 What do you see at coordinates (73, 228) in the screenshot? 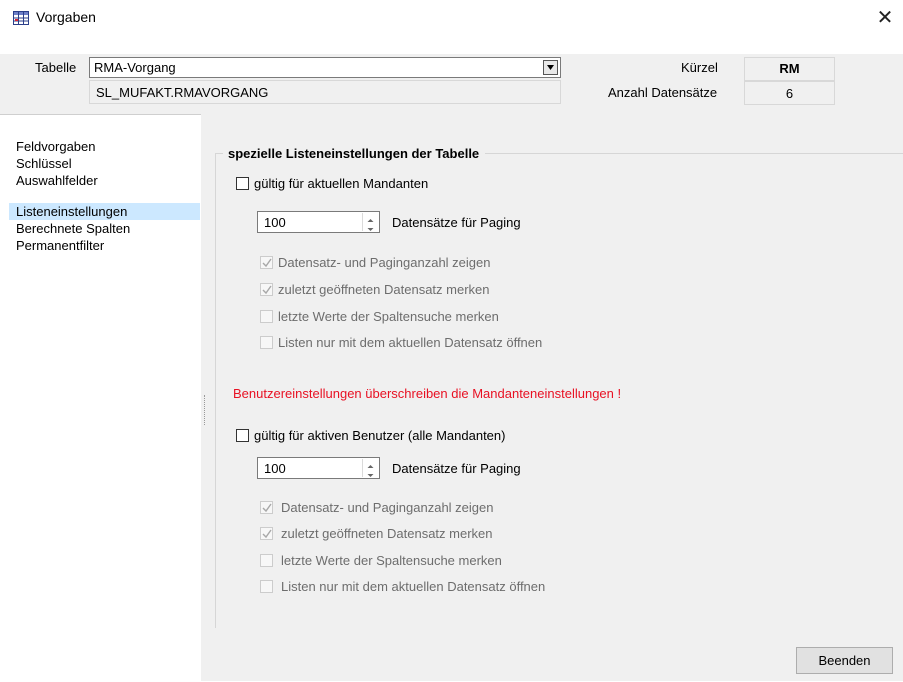
I see `nav-item-berechnete-spalten: Berechnete Spalten` at bounding box center [73, 228].